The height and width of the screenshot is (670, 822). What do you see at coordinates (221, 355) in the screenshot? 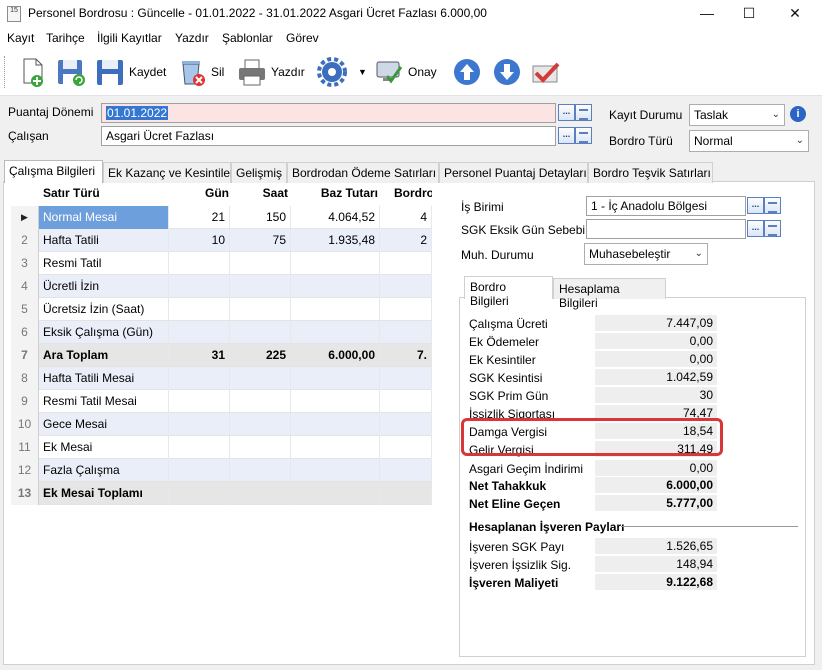
I see `table-row: 7 Ara Toplam 31 225 6.000,00 7.` at bounding box center [221, 355].